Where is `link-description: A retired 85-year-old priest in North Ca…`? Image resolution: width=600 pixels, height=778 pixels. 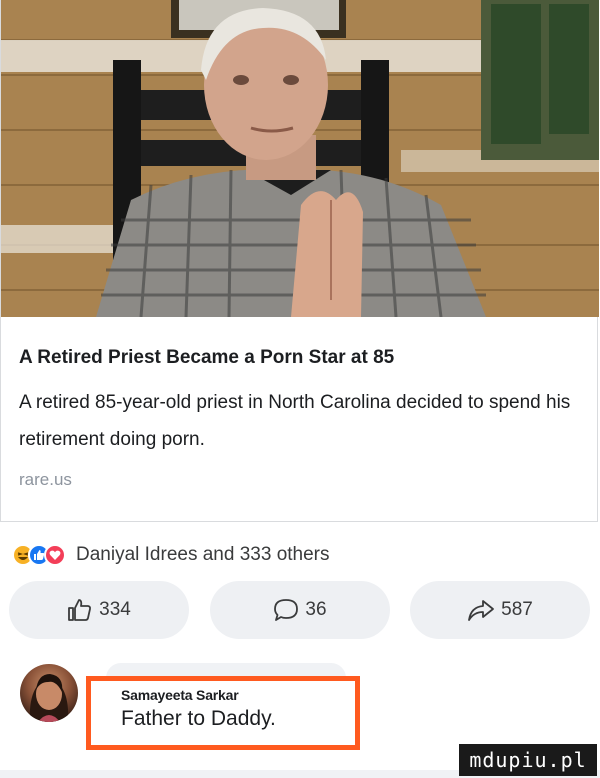 link-description: A retired 85-year-old priest in North Ca… is located at coordinates (295, 421).